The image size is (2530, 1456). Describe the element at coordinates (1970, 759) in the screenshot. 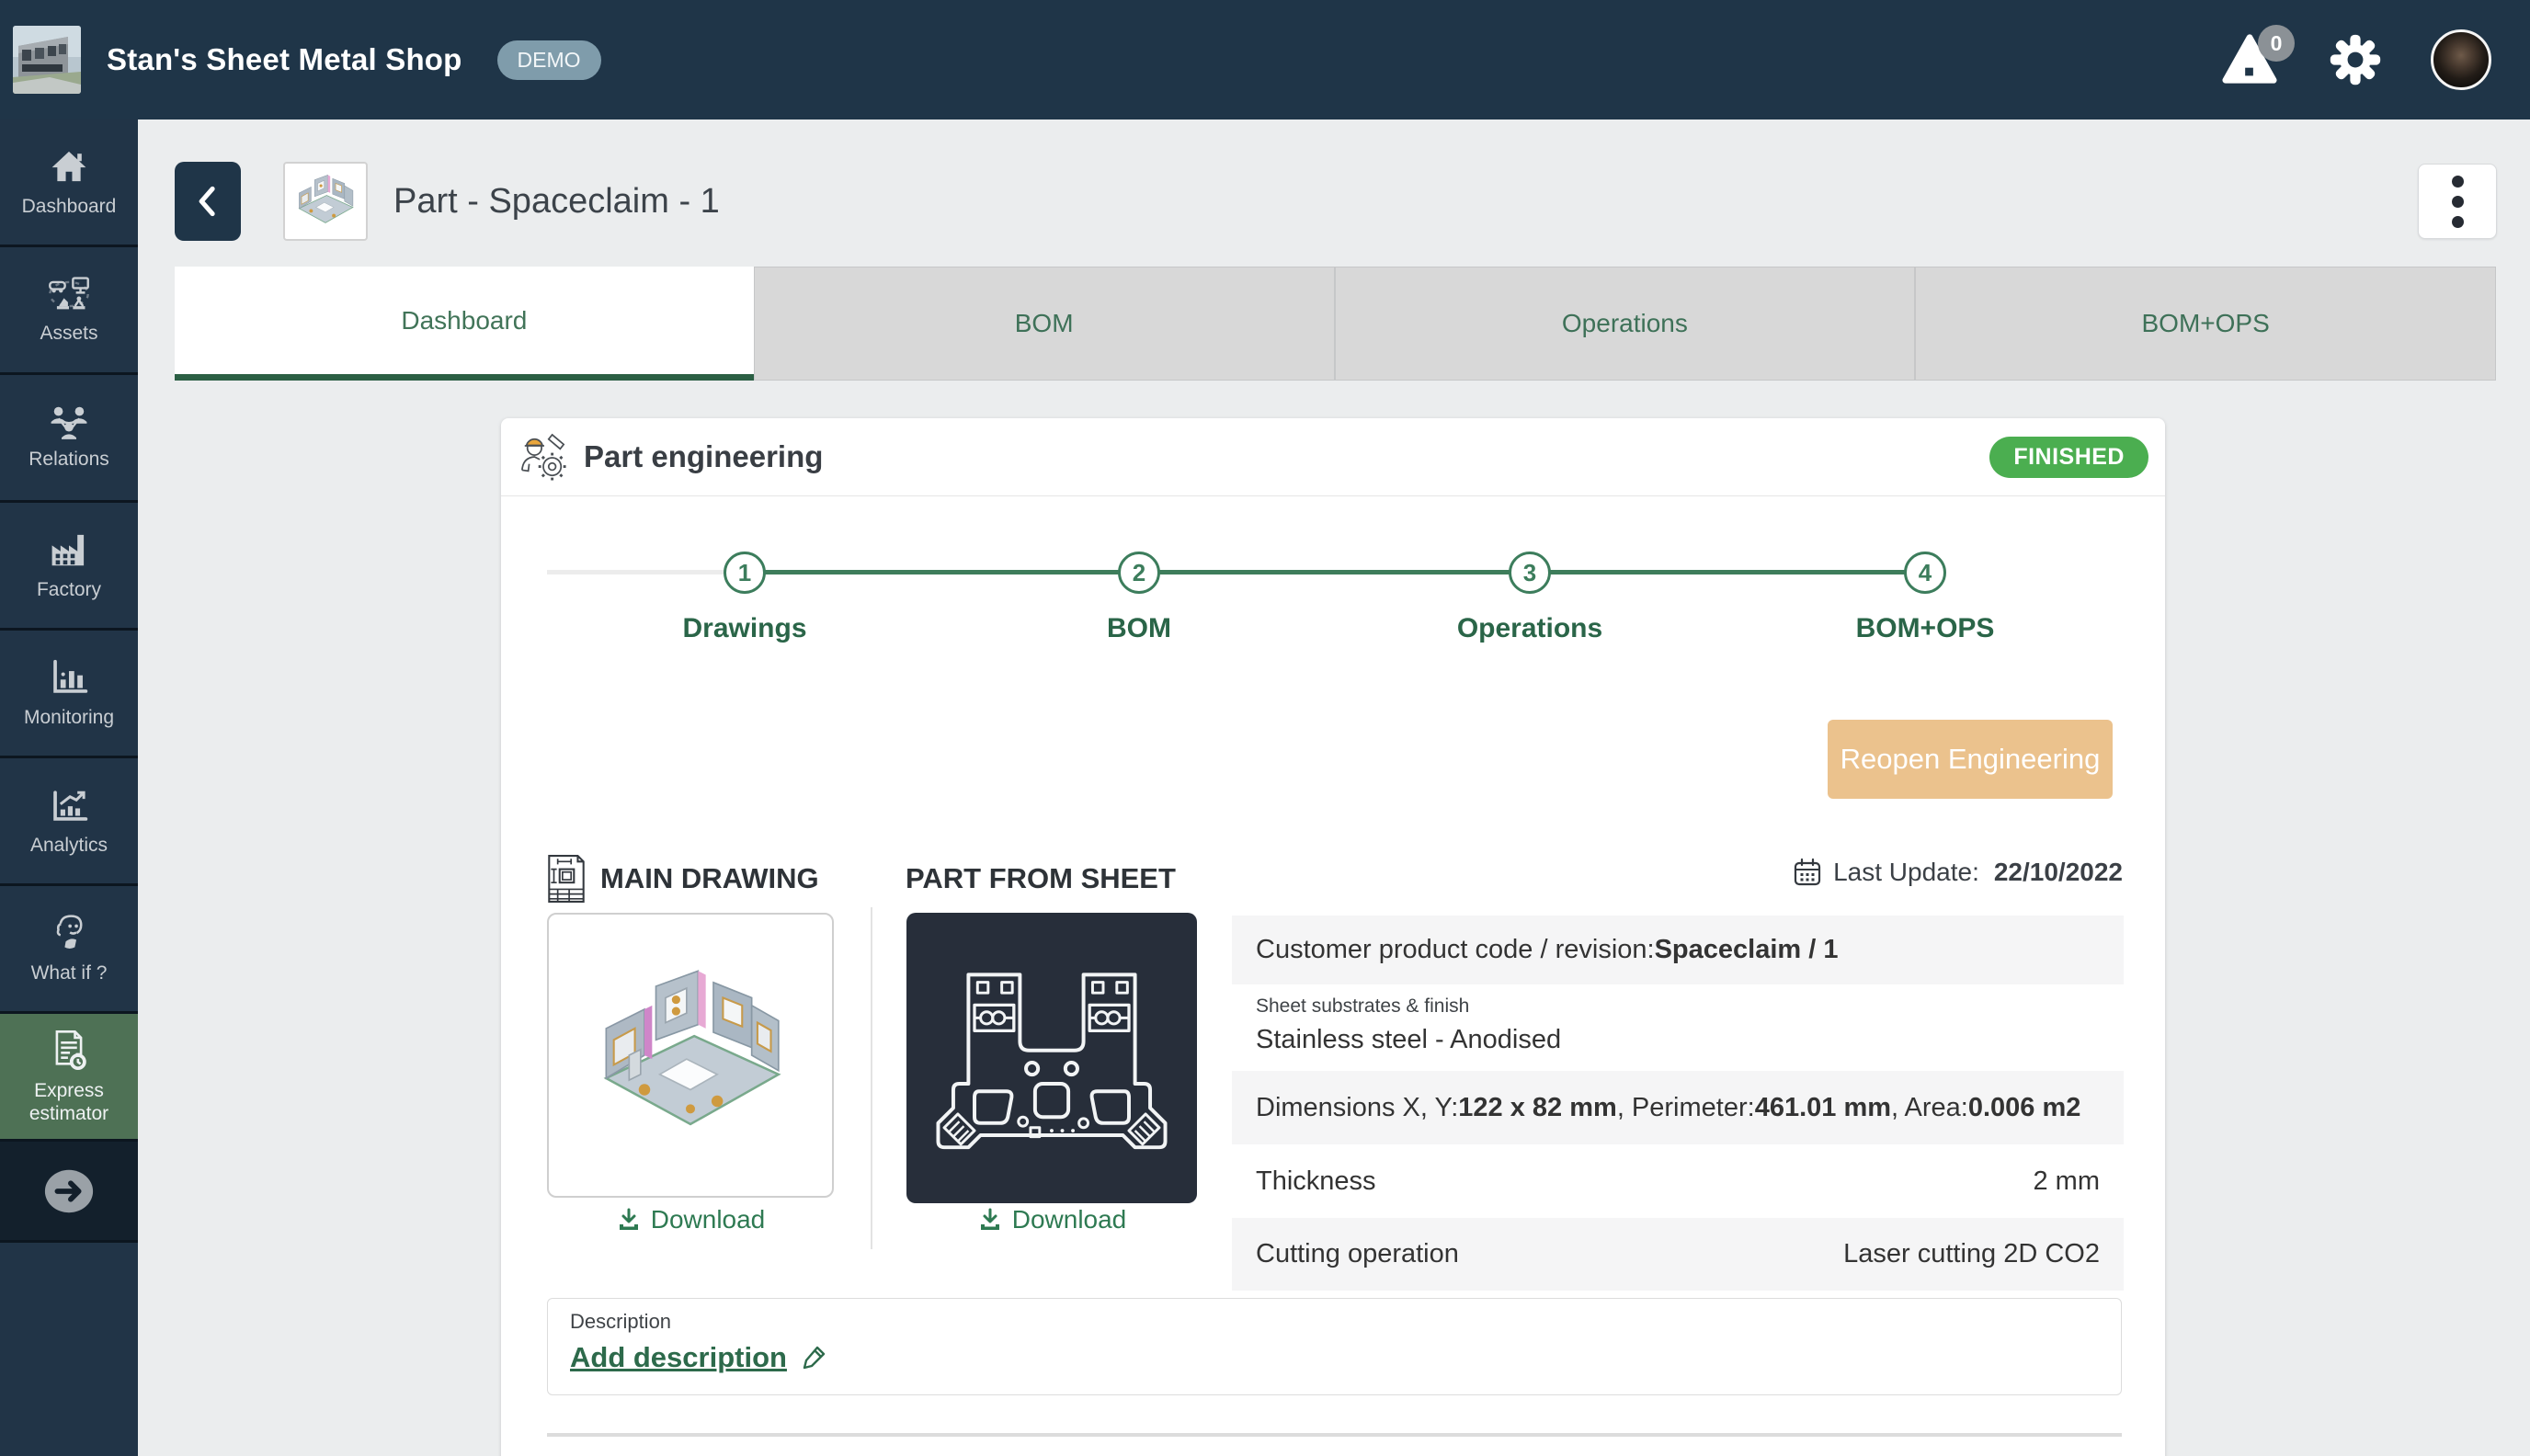

I see `reopen-engineering-button: Reopen Engineering` at that location.